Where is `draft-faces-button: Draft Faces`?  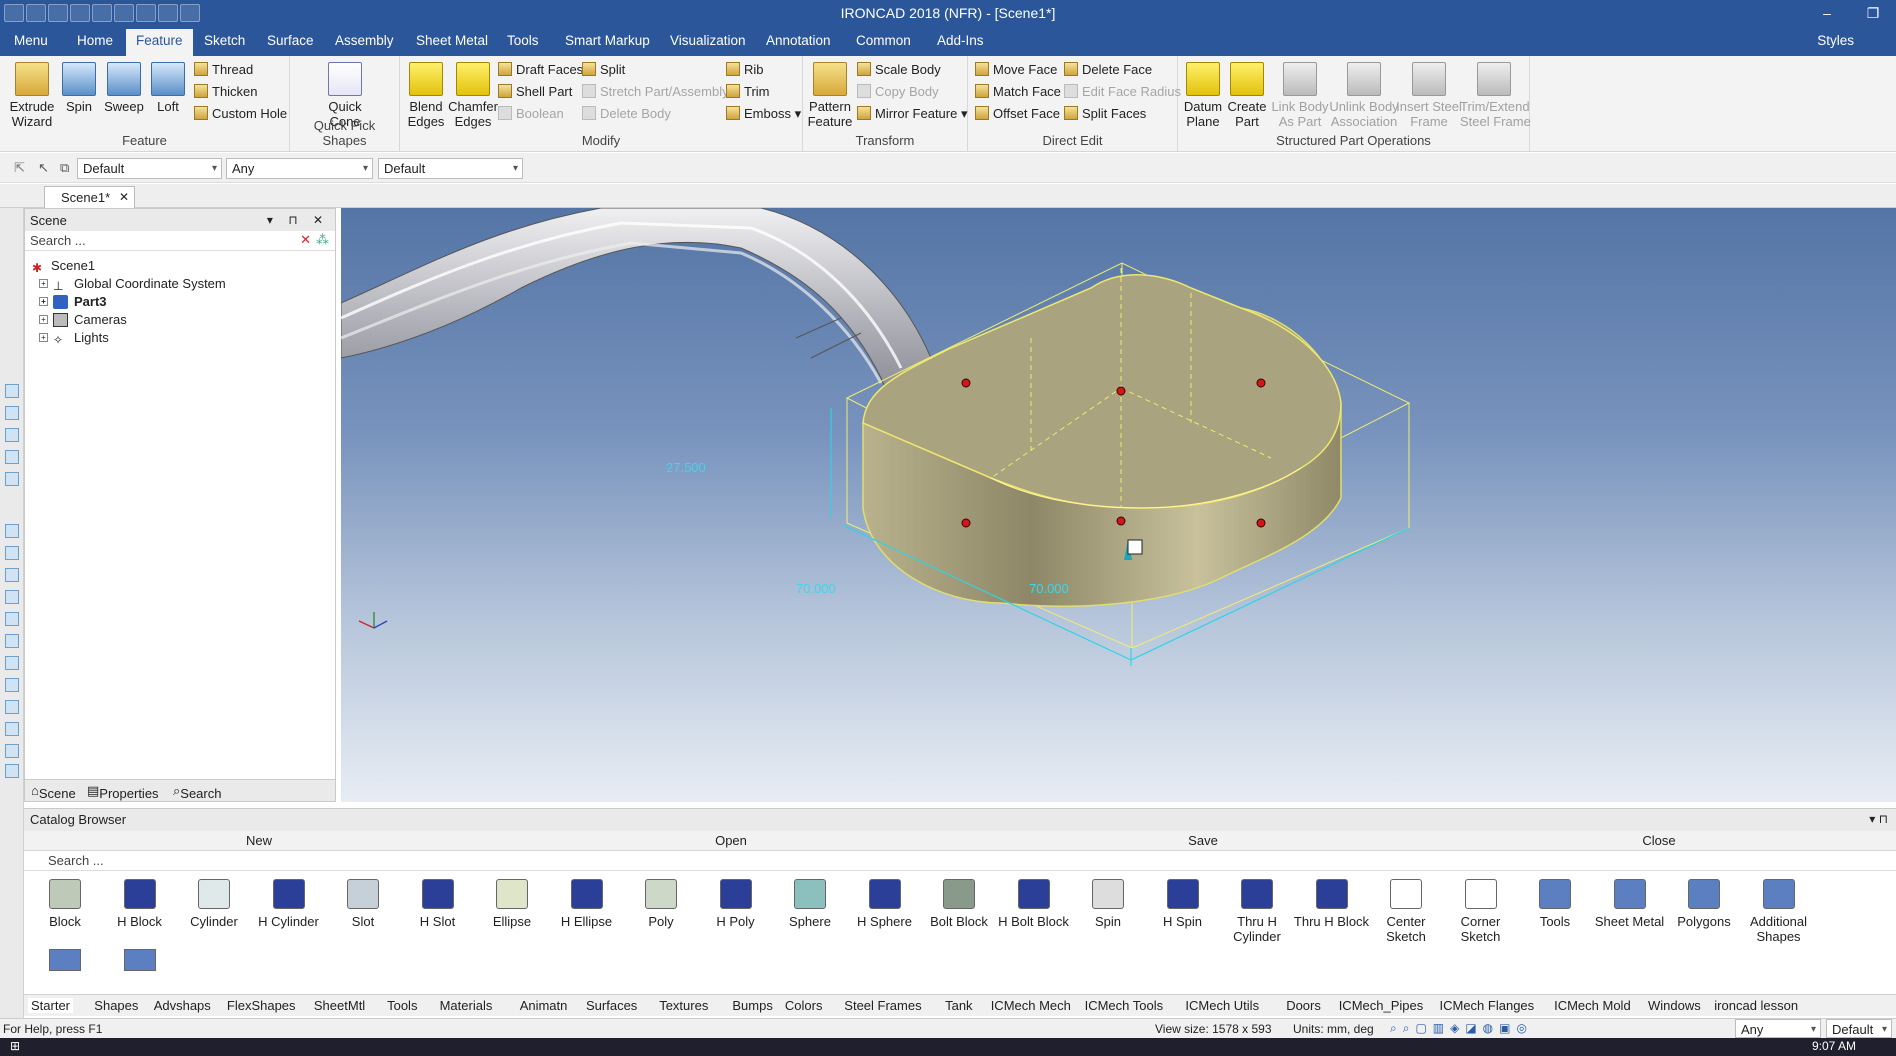 draft-faces-button: Draft Faces is located at coordinates (540, 70).